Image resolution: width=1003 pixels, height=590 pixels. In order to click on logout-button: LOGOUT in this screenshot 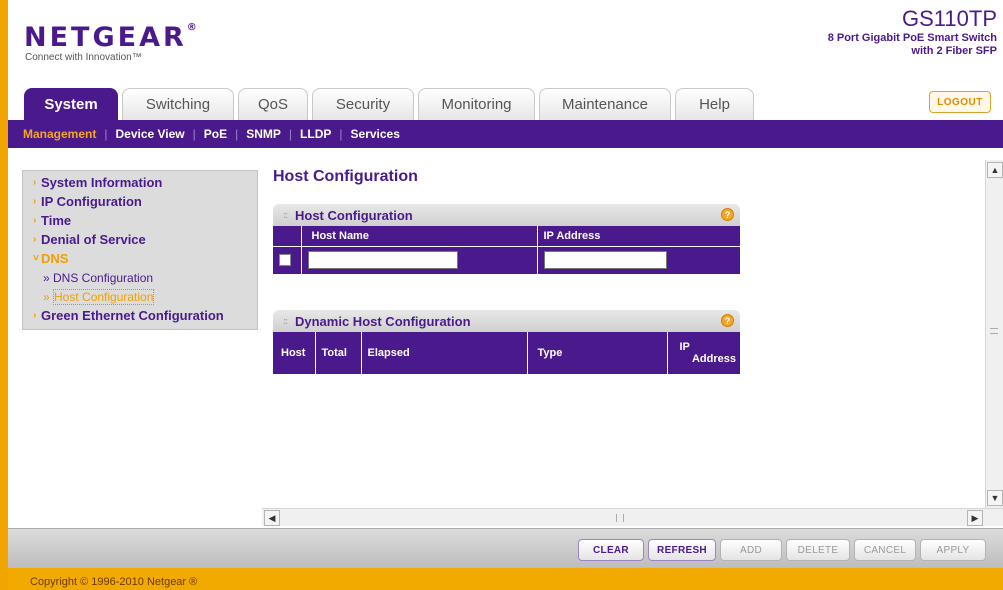, I will do `click(960, 102)`.